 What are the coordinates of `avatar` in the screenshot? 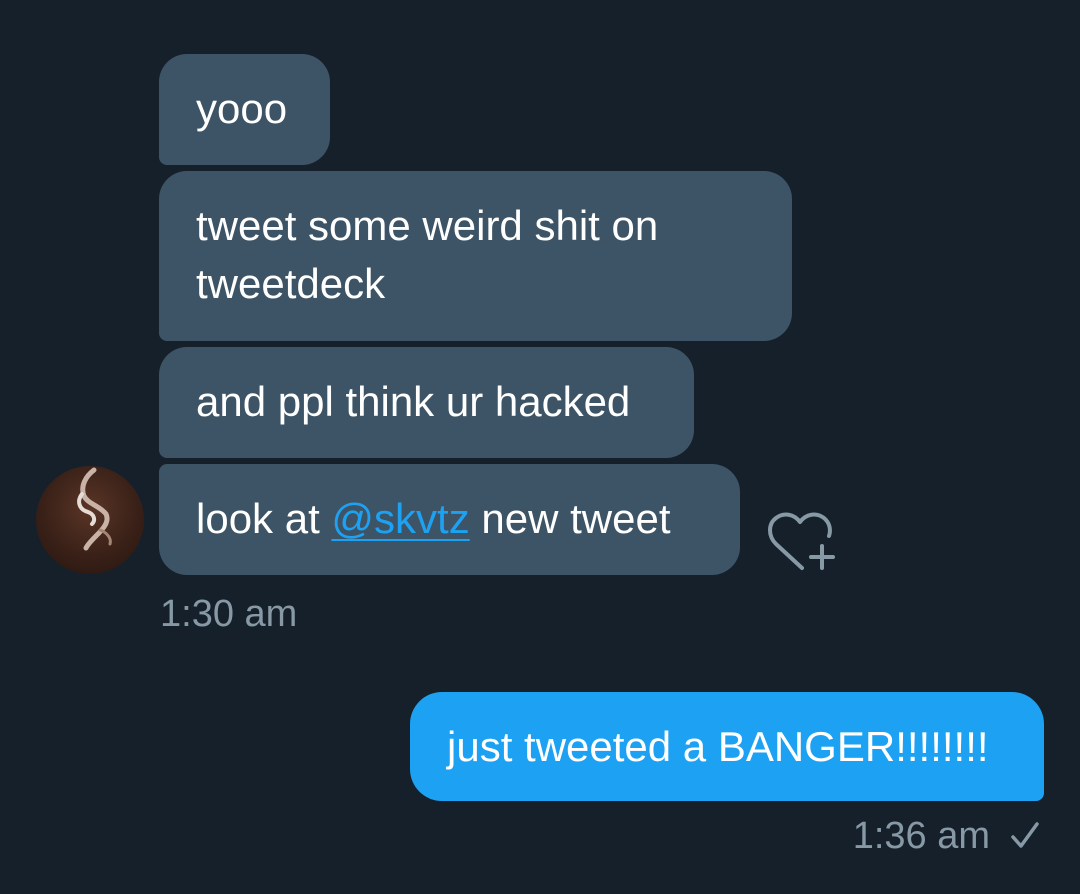 It's located at (90, 520).